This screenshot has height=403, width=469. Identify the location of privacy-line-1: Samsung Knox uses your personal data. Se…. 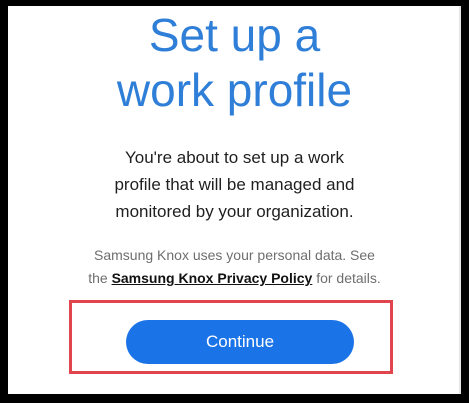
(234, 255).